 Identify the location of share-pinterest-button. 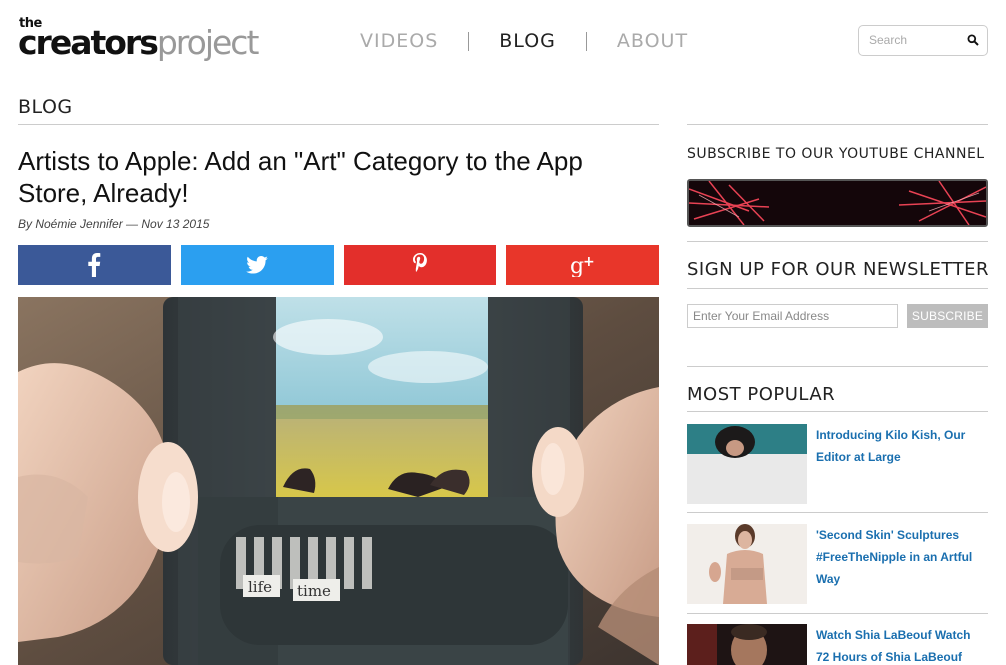
(420, 265).